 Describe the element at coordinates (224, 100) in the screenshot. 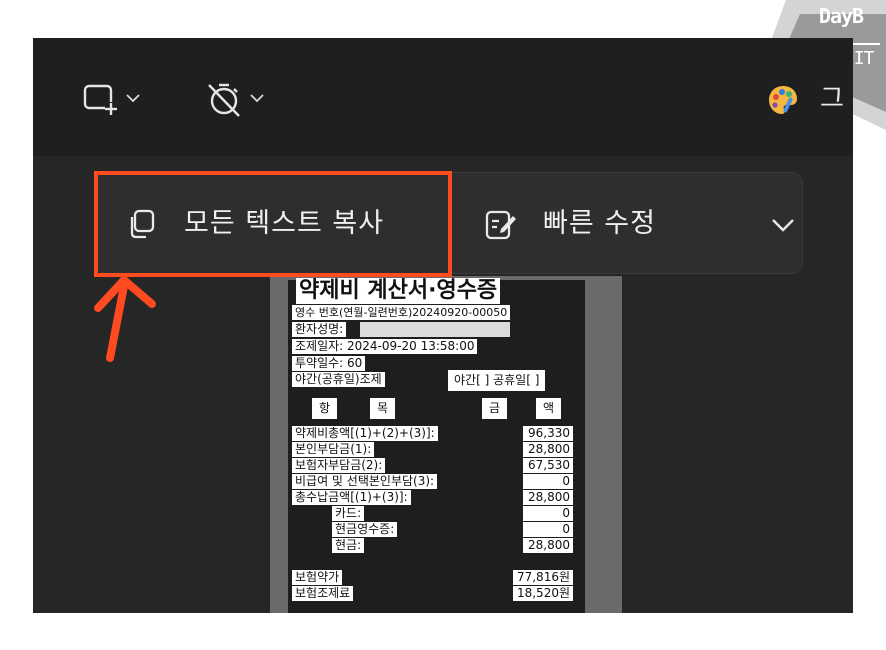

I see `timer-off-icon` at that location.